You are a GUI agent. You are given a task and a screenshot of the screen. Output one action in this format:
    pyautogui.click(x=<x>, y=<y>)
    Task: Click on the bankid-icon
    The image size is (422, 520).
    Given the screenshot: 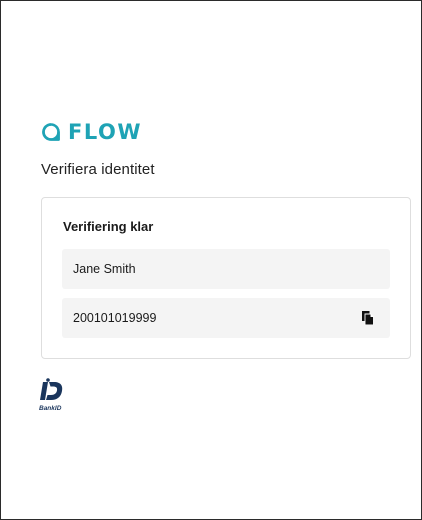 What is the action you would take?
    pyautogui.click(x=51, y=389)
    